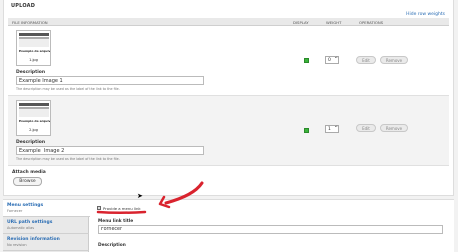 The image size is (458, 252). What do you see at coordinates (46, 208) in the screenshot?
I see `tab-menu-settings: Menu settings Fornecer` at bounding box center [46, 208].